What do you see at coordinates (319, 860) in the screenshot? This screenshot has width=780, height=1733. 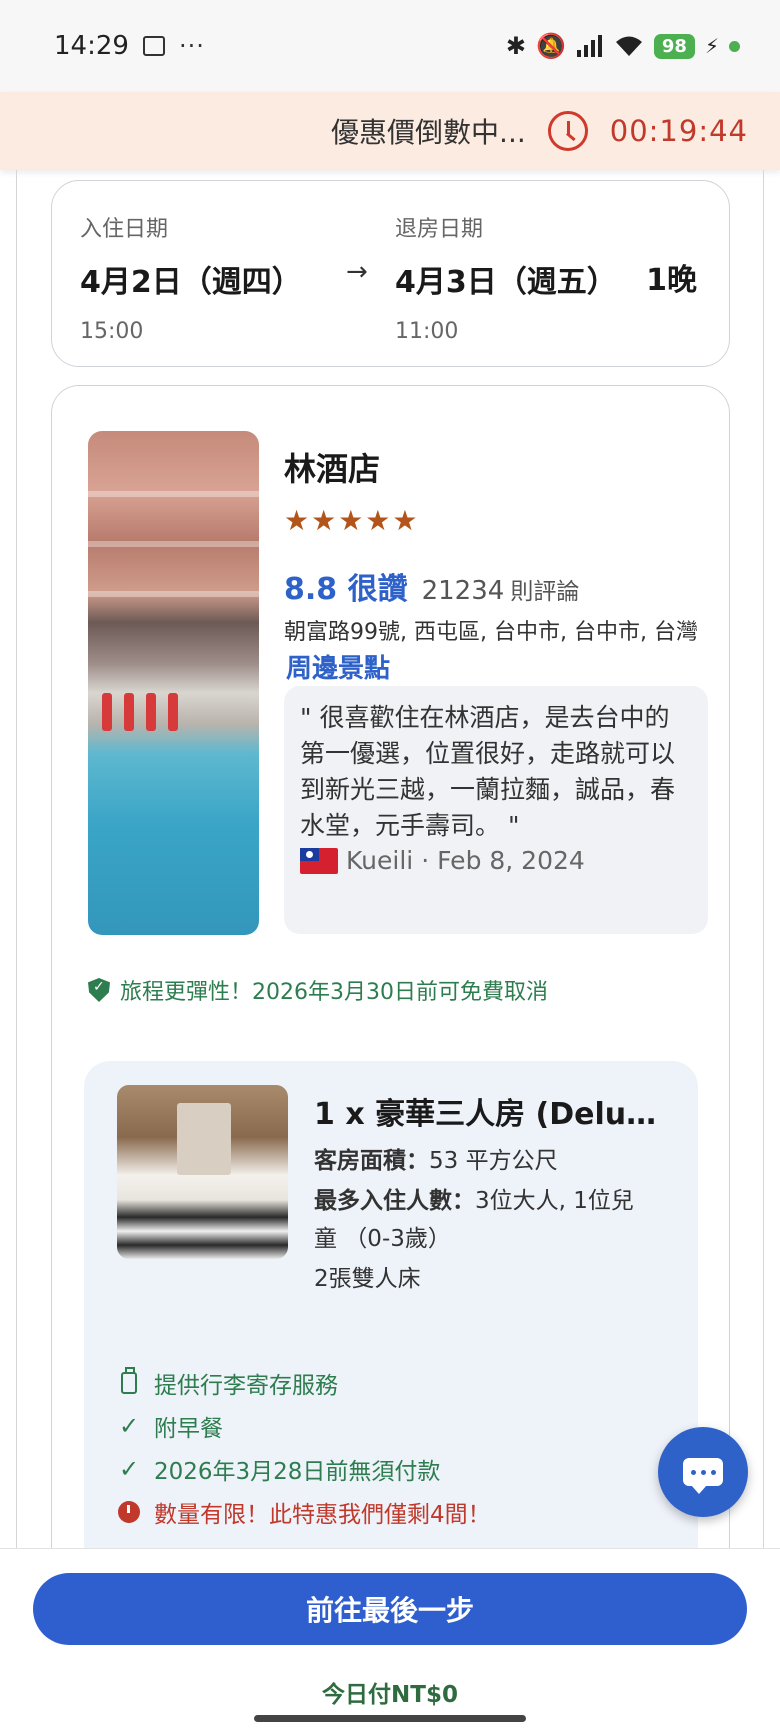 I see `taiwan-flag-icon` at bounding box center [319, 860].